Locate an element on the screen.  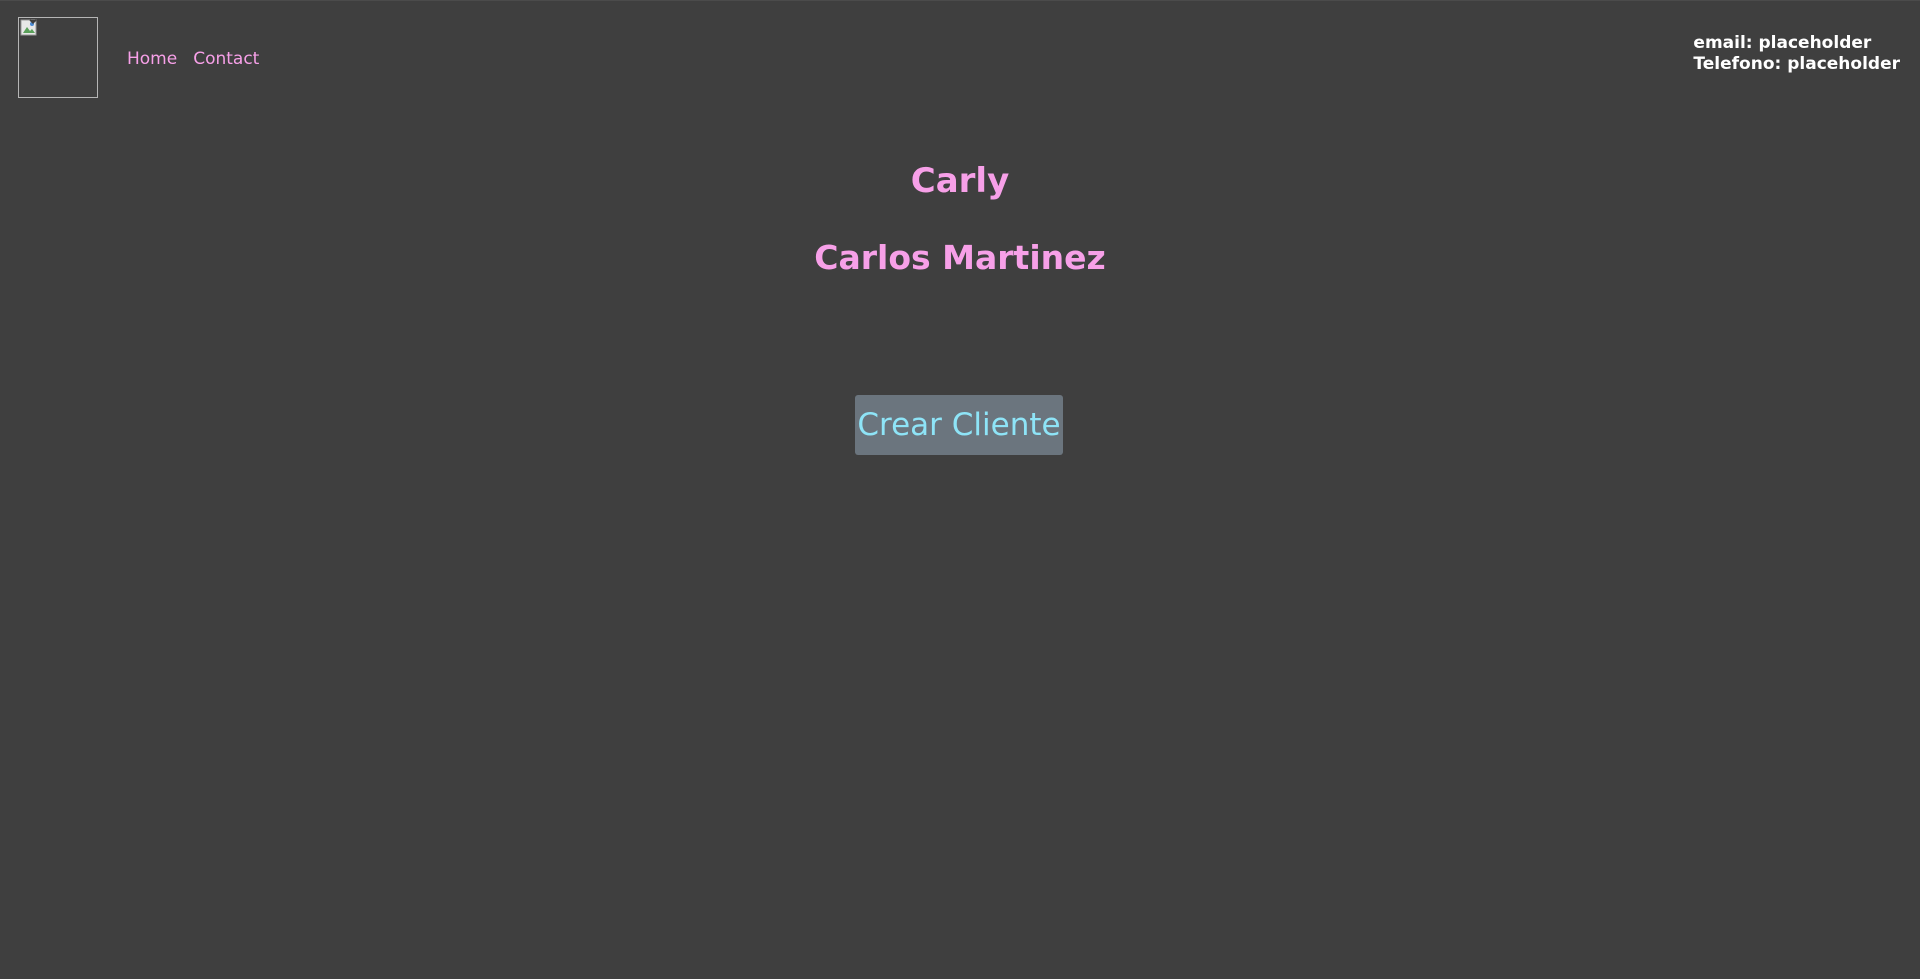
contact-email: email: placeholder is located at coordinates (1782, 43).